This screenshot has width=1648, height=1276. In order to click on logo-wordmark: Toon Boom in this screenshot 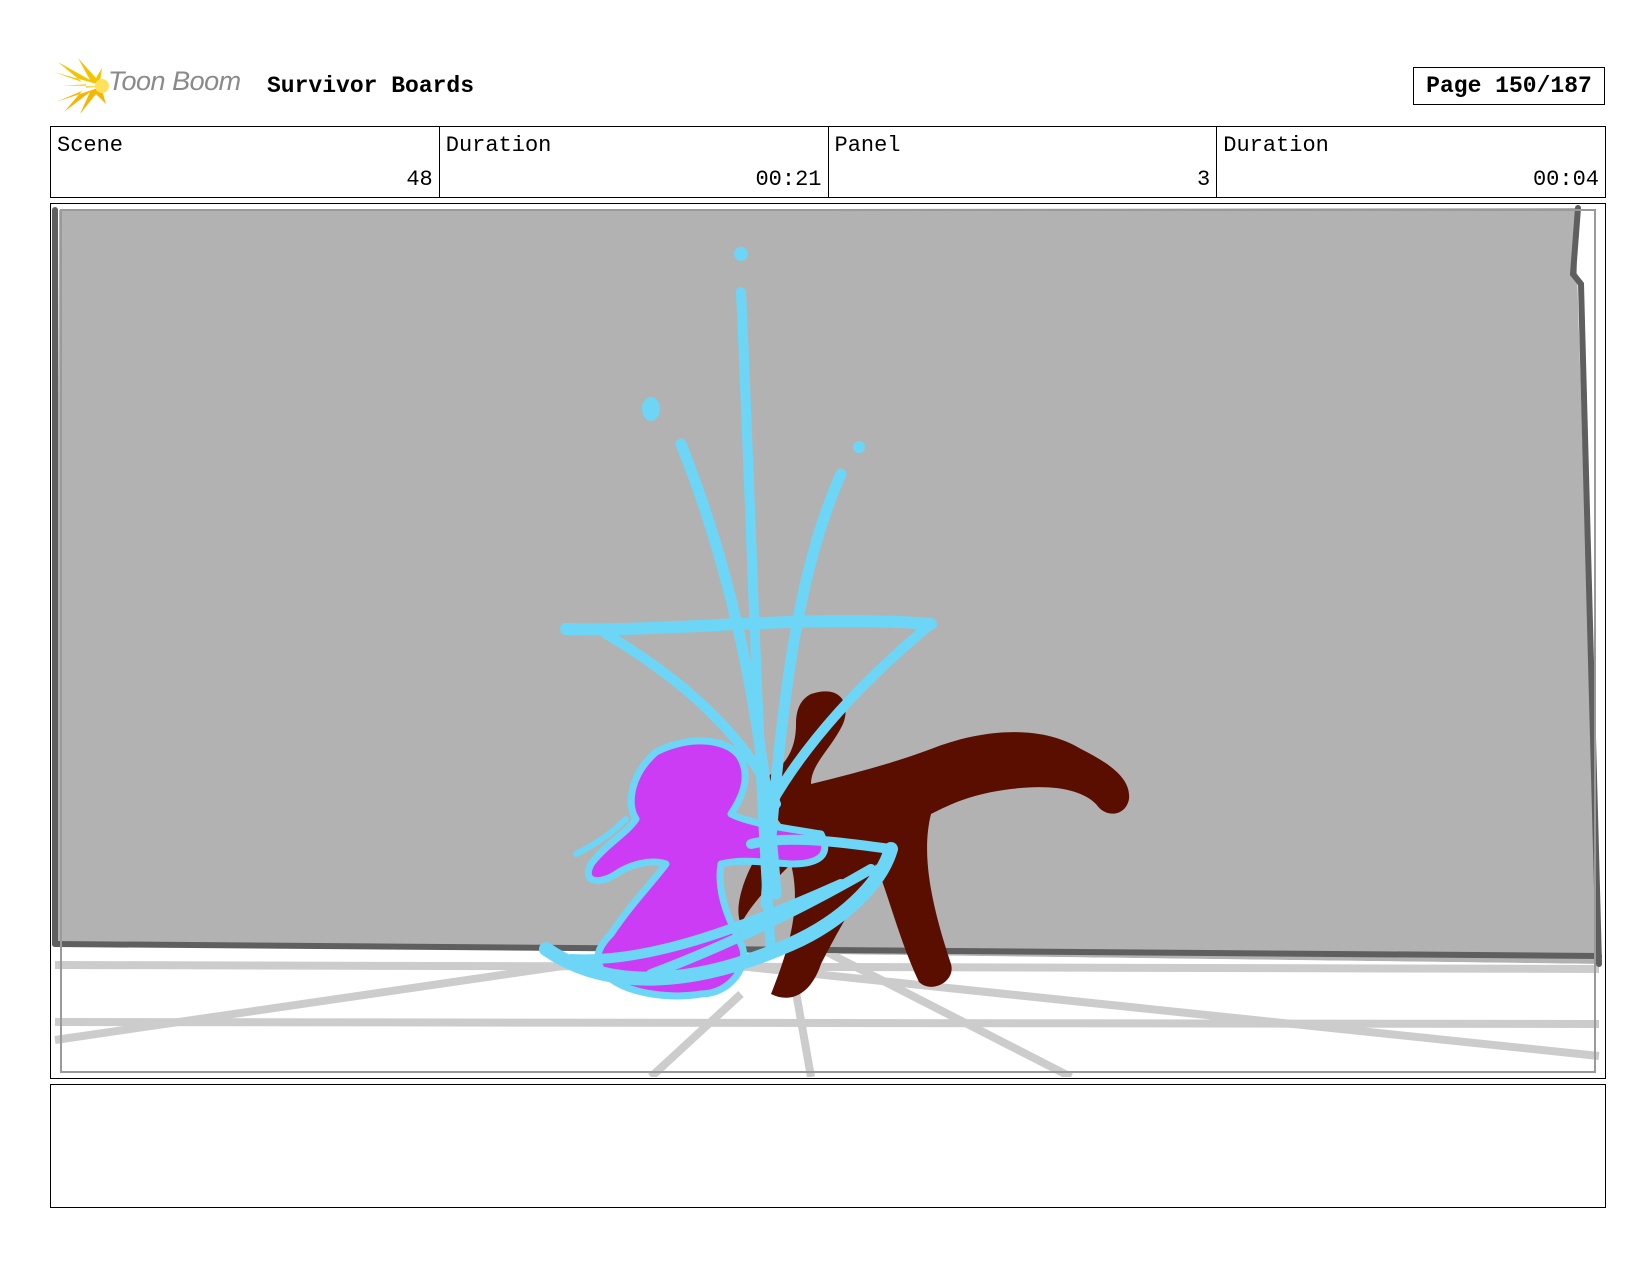, I will do `click(174, 81)`.